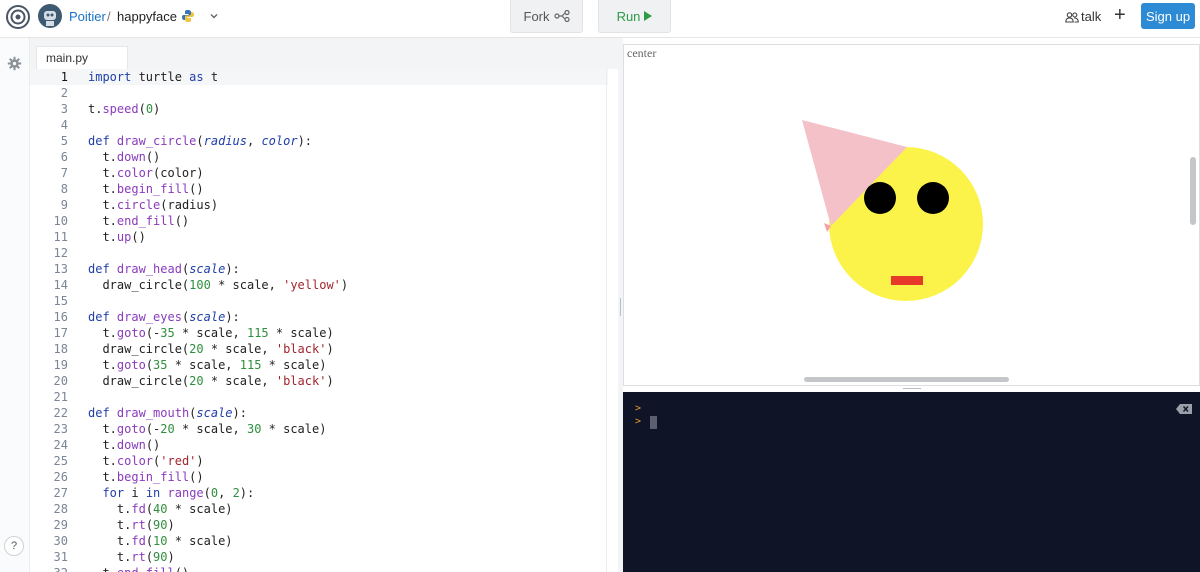  I want to click on help-button: ?, so click(14, 546).